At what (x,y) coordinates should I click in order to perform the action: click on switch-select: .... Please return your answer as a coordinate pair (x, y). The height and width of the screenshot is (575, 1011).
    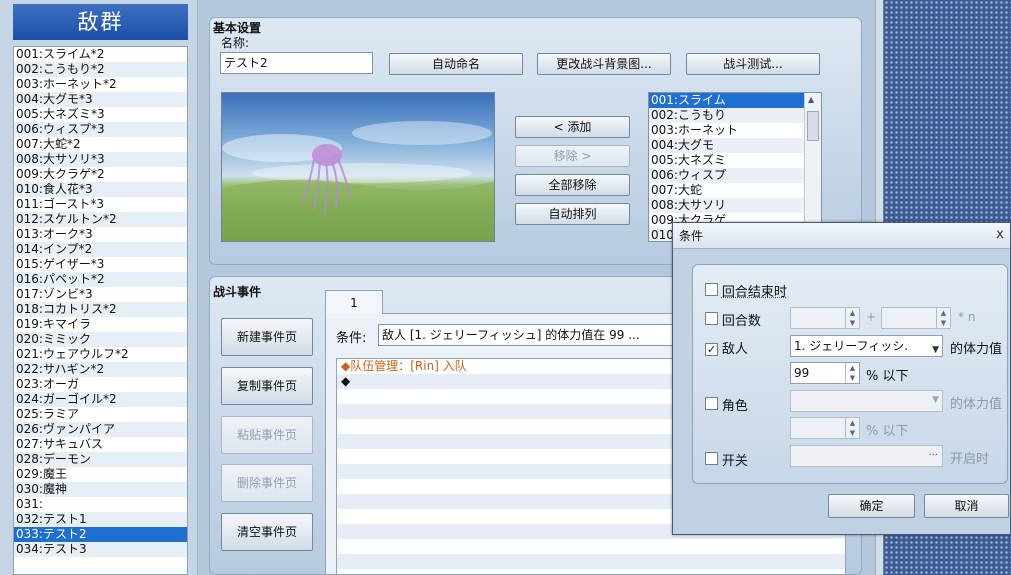
    Looking at the image, I should click on (866, 456).